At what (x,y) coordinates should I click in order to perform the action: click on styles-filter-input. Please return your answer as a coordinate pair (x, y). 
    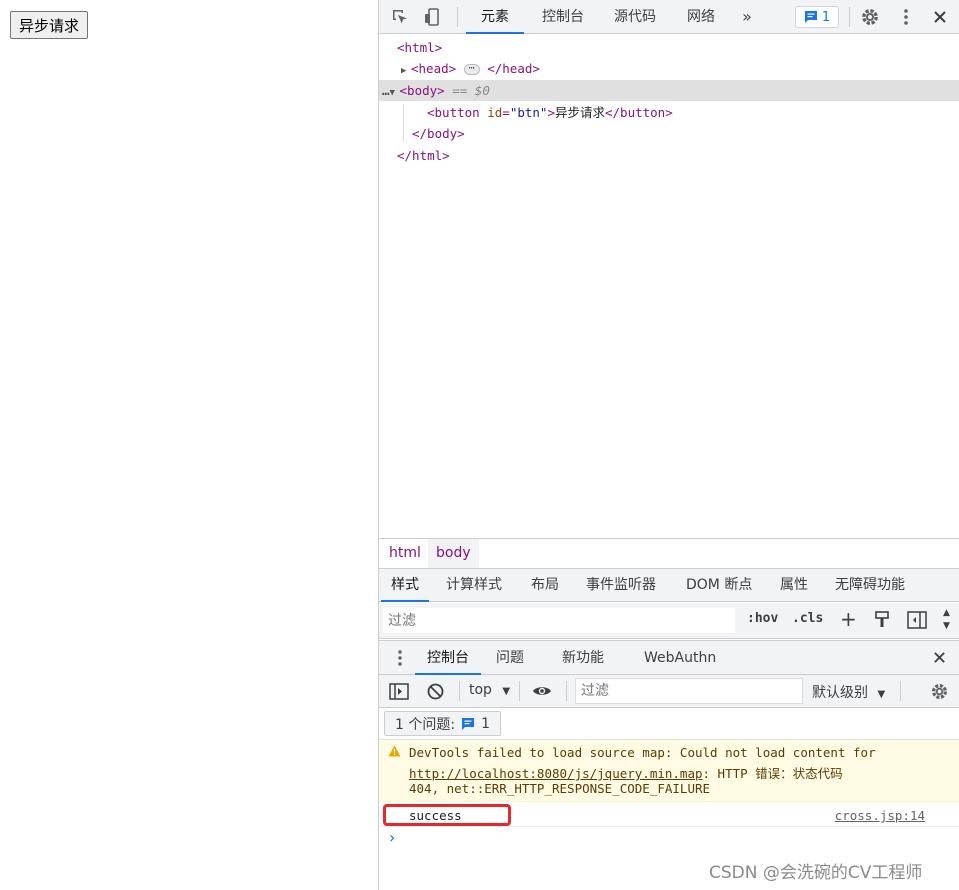
    Looking at the image, I should click on (559, 620).